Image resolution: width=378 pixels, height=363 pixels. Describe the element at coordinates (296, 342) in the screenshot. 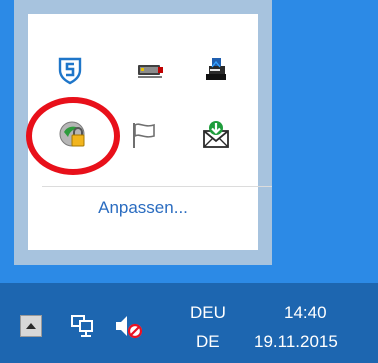

I see `clock-date: 19.11.2015` at that location.